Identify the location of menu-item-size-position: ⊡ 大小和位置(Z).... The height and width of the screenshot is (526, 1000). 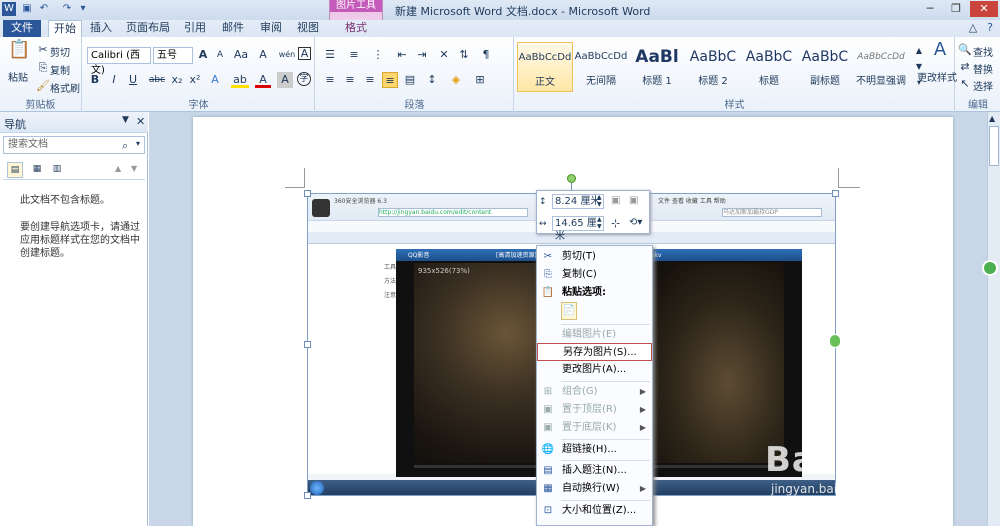
(594, 511).